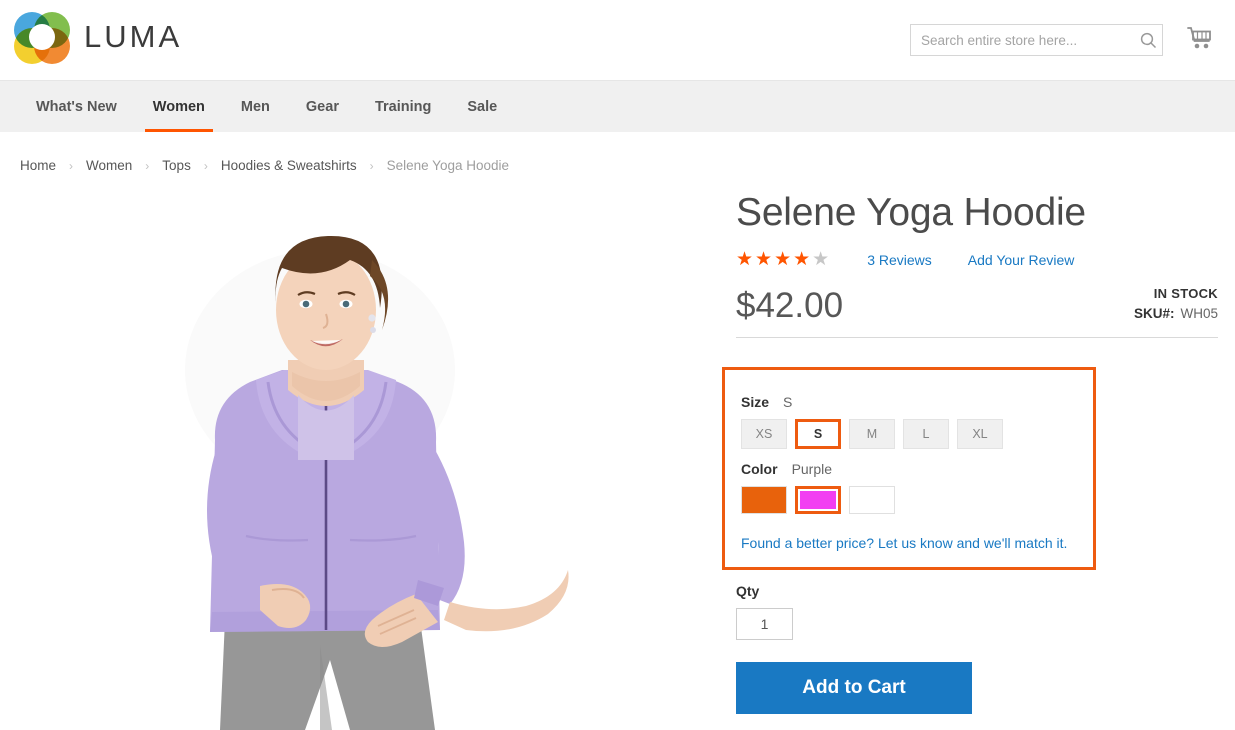 This screenshot has height=730, width=1235. What do you see at coordinates (1185, 293) in the screenshot?
I see `status-badge: IN STOCK` at bounding box center [1185, 293].